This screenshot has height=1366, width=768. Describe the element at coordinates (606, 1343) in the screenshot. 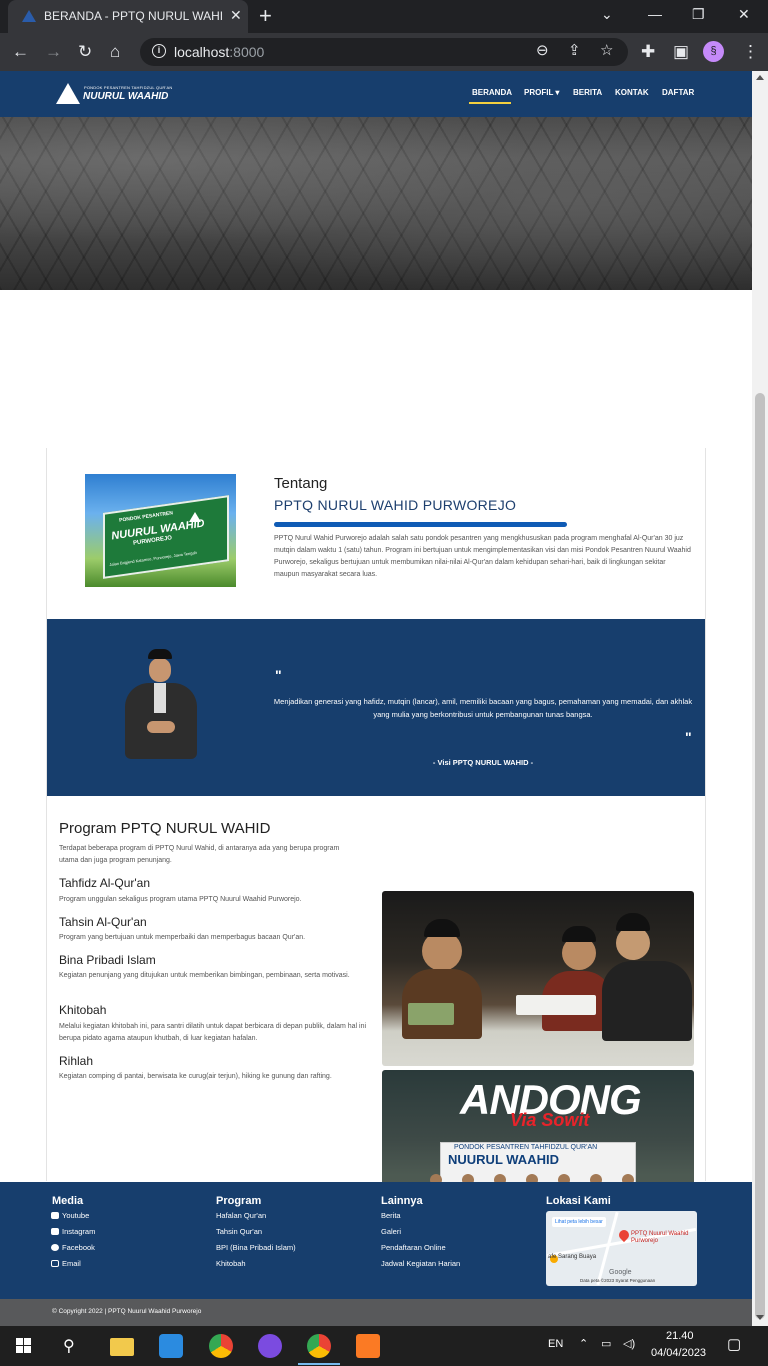

I see `network-icon: ▭` at that location.